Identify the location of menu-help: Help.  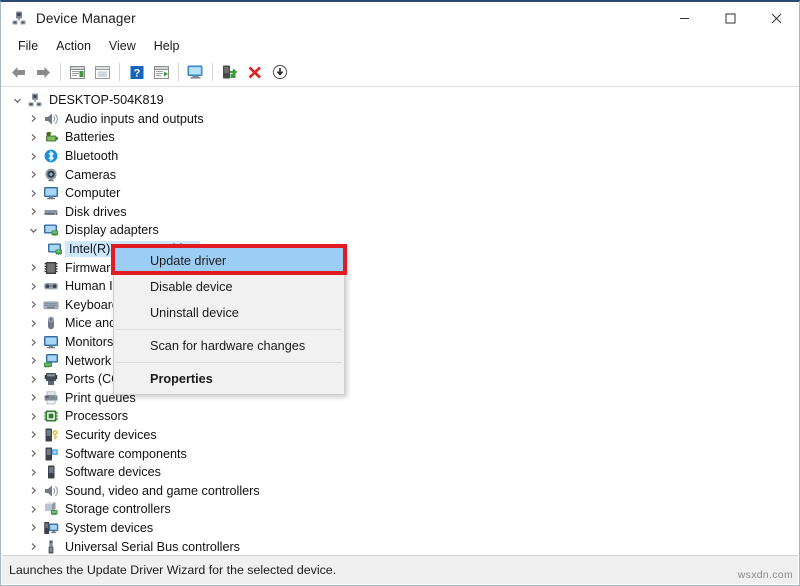
(167, 46).